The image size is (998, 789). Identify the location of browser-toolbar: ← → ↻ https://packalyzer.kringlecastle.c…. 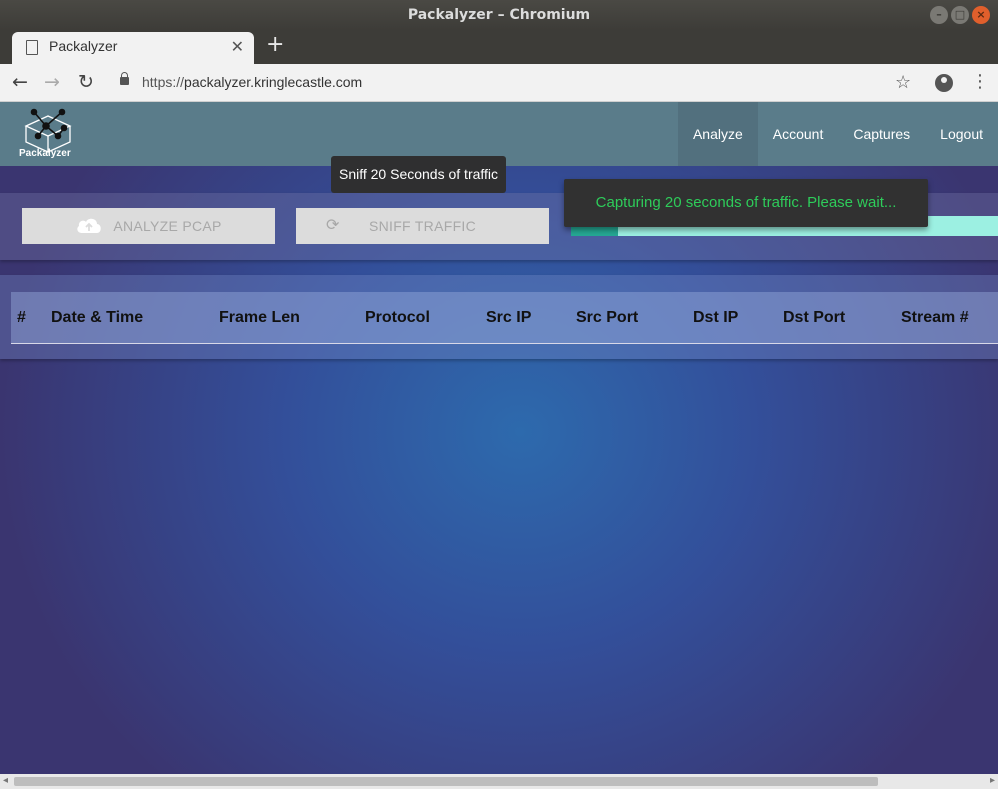
(499, 83).